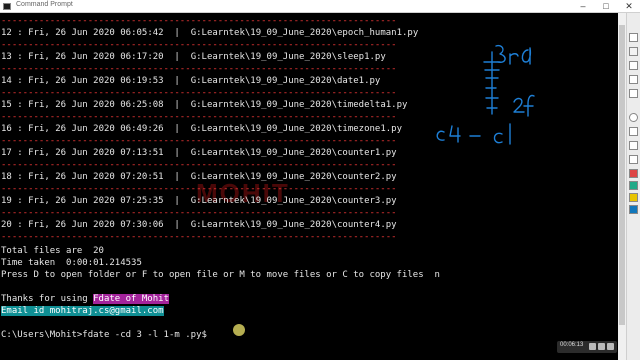  What do you see at coordinates (109, 33) in the screenshot?
I see `file-datetime: 26 Jun 2020 06:05:42` at bounding box center [109, 33].